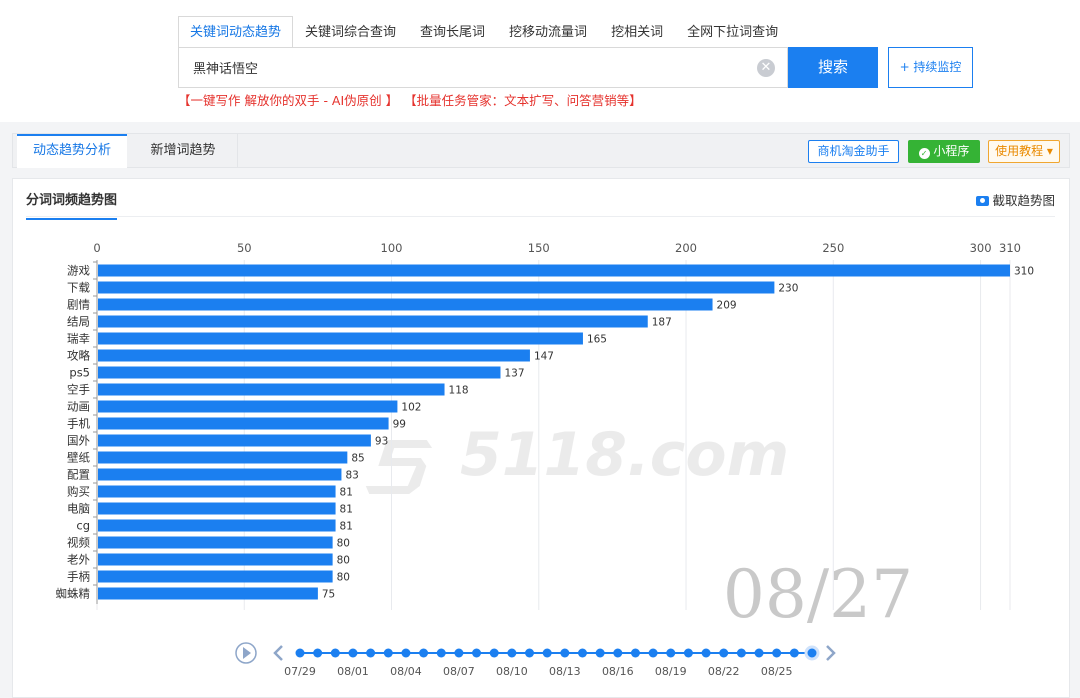  What do you see at coordinates (78, 305) in the screenshot?
I see `category-label: 剧情` at bounding box center [78, 305].